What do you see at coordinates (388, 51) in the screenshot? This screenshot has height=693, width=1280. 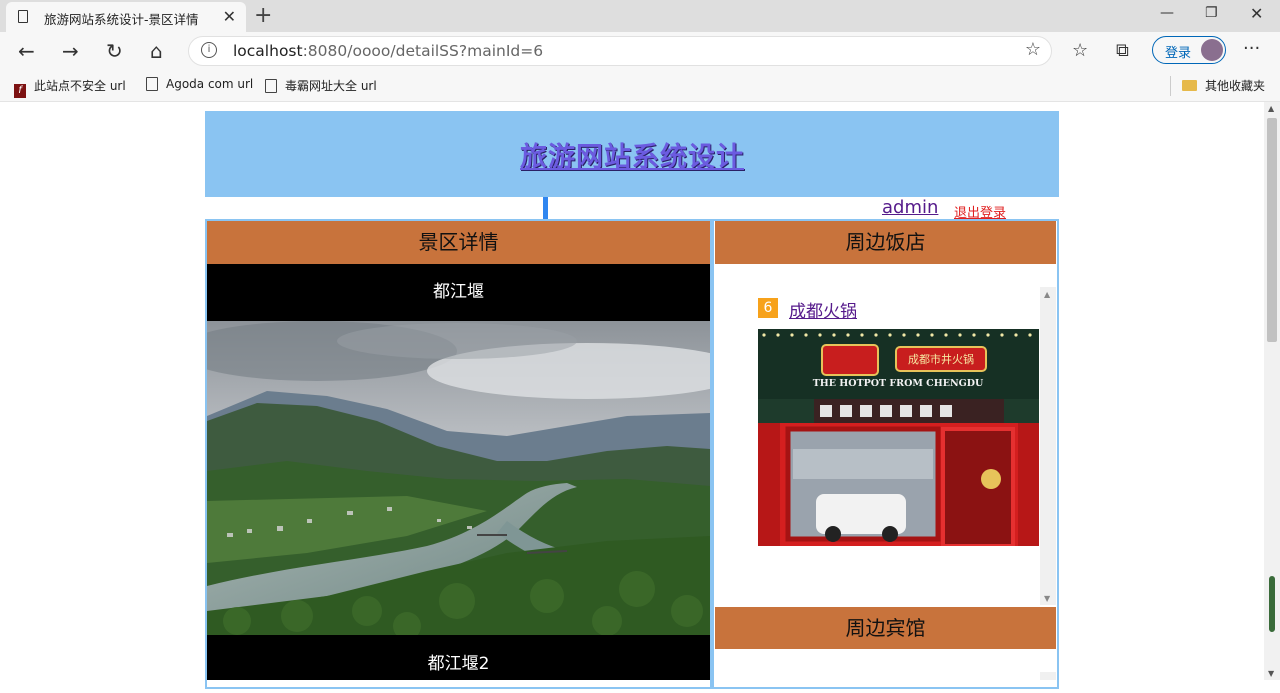 I see `url-text: localhost:8080/oooo/detailSS?mainId=6` at bounding box center [388, 51].